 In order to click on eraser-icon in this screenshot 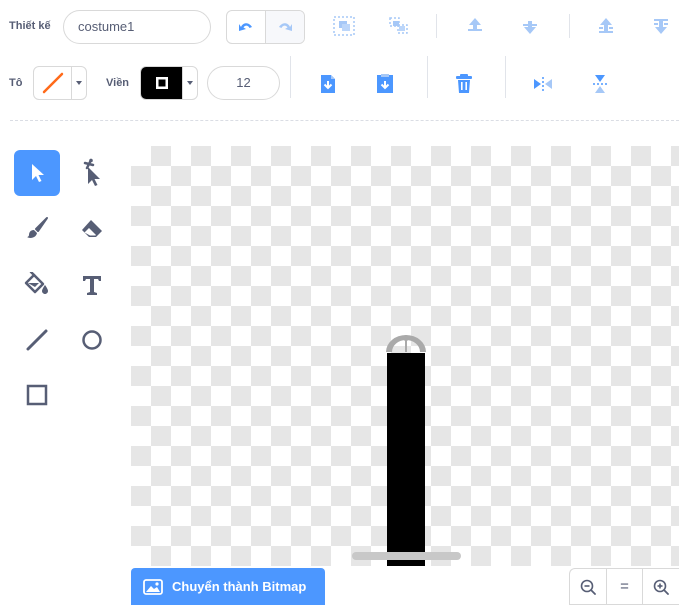, I will do `click(92, 228)`.